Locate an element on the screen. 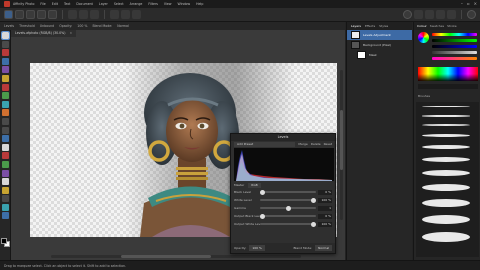  color-swatches is located at coordinates (5, 242).